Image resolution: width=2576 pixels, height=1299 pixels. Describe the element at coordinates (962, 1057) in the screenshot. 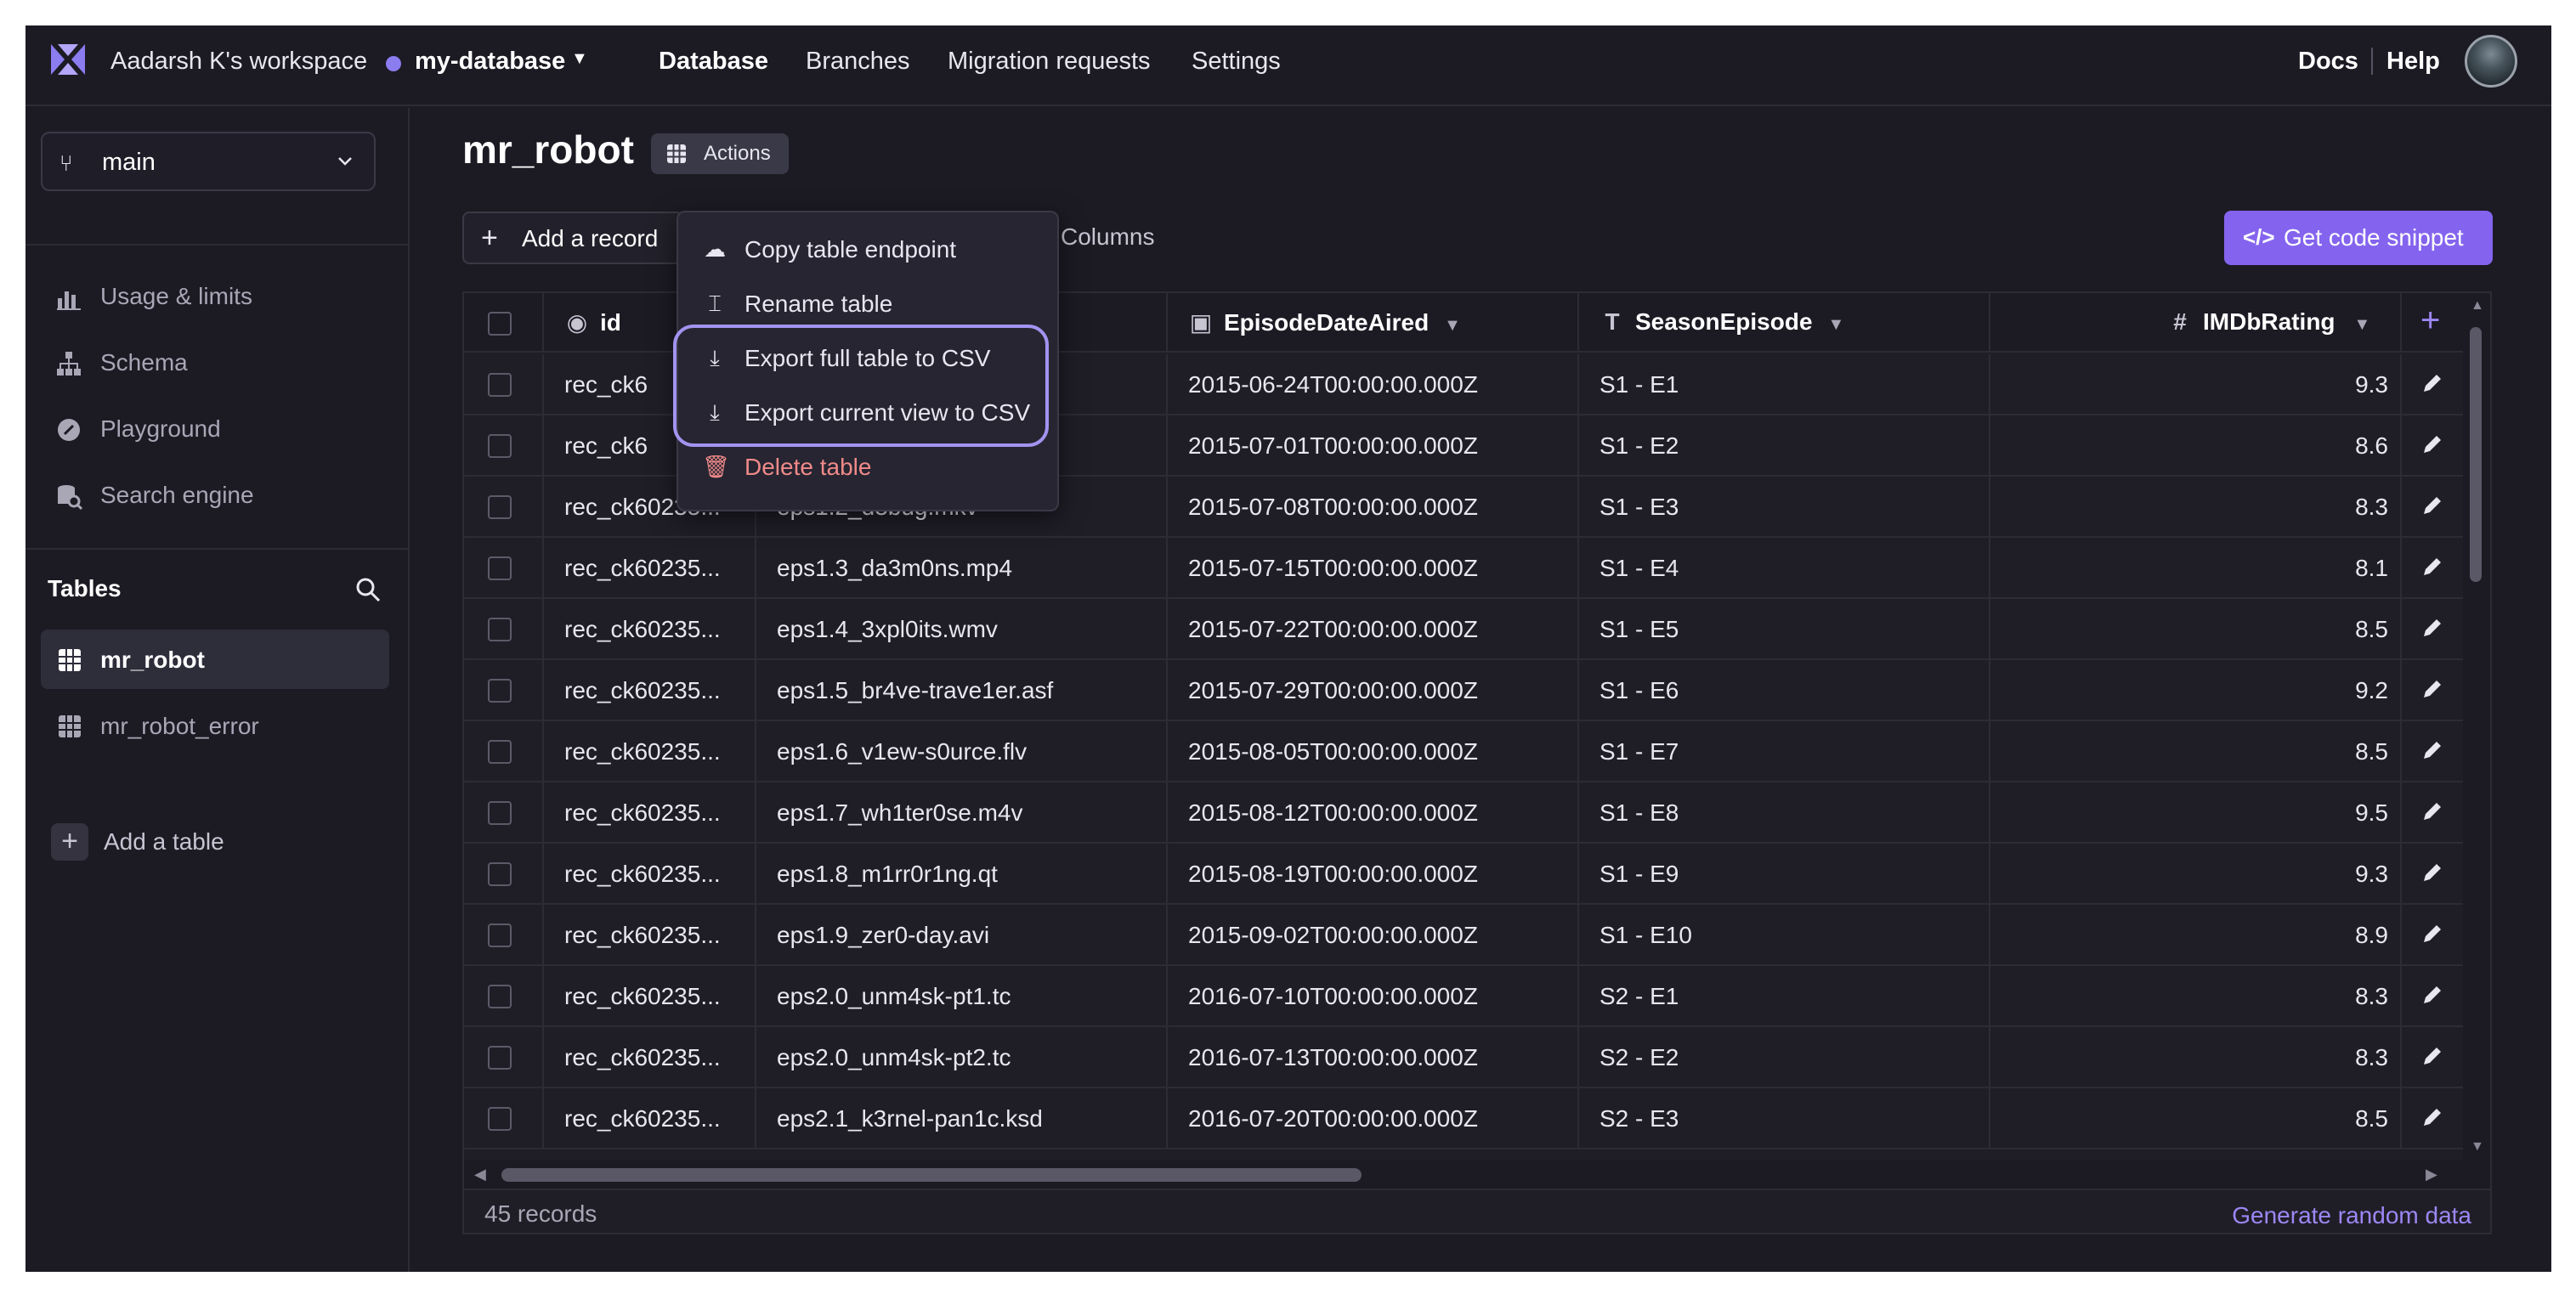

I see `file-cell: eps2.0_unm4sk-pt2.tc` at that location.